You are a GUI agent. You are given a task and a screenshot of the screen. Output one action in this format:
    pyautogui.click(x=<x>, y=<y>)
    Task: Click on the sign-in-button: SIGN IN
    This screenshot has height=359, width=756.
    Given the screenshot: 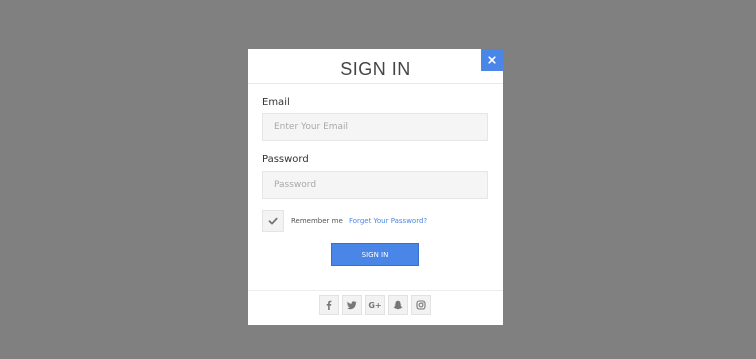 What is the action you would take?
    pyautogui.click(x=375, y=254)
    